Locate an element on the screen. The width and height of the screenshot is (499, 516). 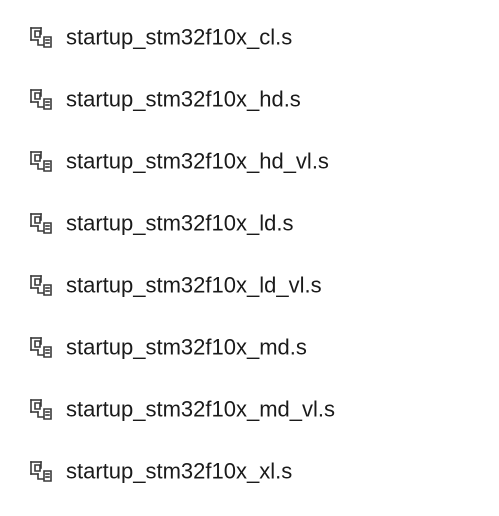
file-item: startup_stm32f10x_hd_vl.s is located at coordinates (249, 162).